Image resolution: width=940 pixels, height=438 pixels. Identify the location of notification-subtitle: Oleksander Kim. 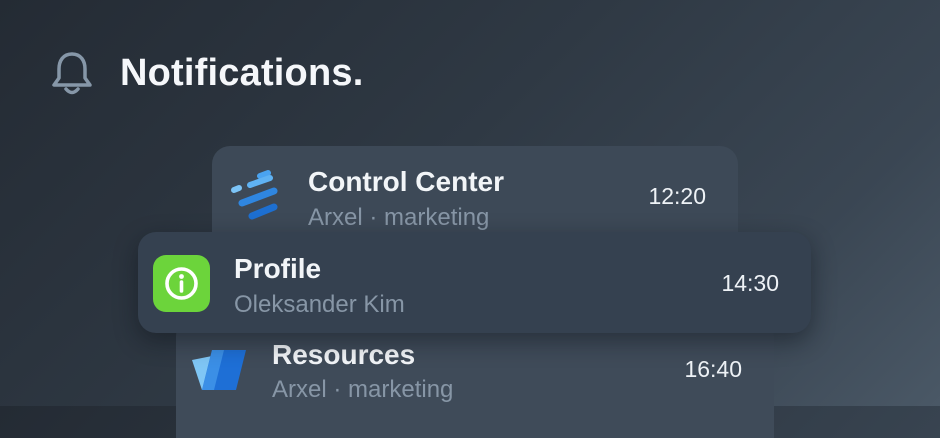
(319, 304).